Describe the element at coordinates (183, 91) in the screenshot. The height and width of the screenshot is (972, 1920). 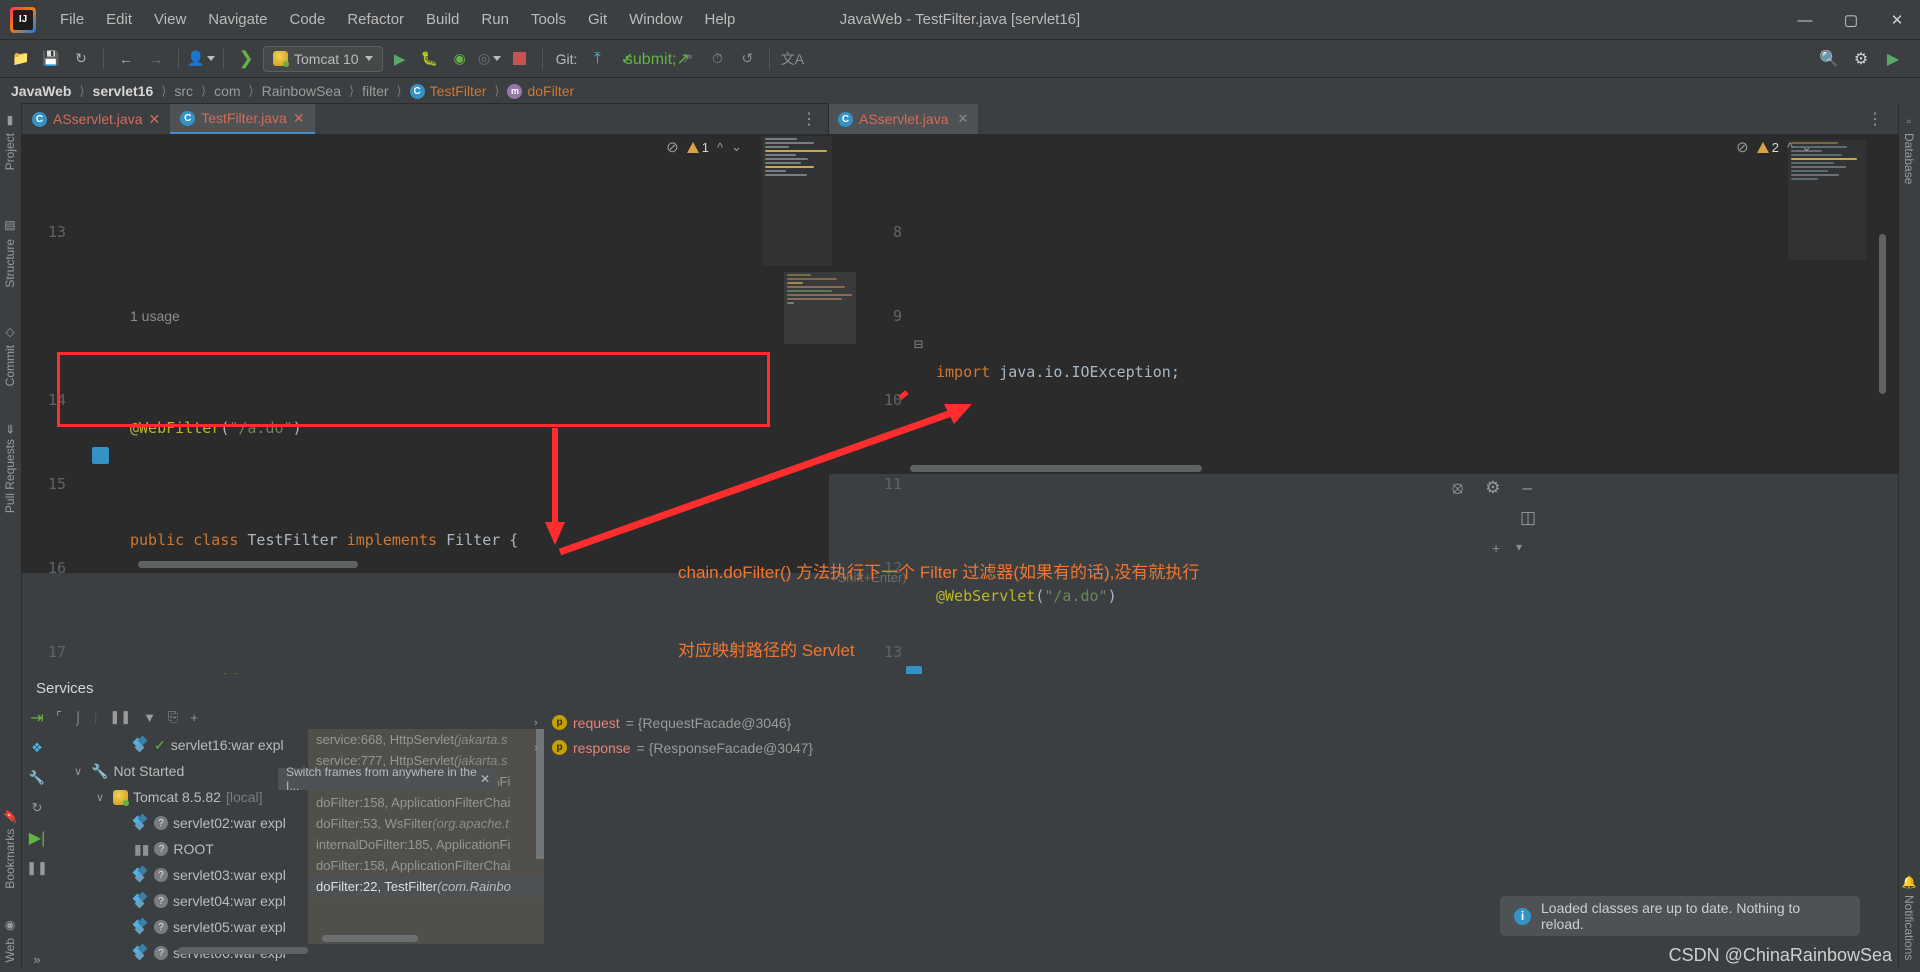
I see `breadcrumb-src: src` at that location.